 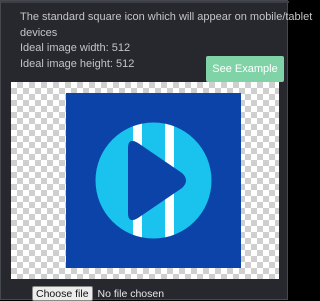 I want to click on file-status-text: No file chosen, so click(x=131, y=293).